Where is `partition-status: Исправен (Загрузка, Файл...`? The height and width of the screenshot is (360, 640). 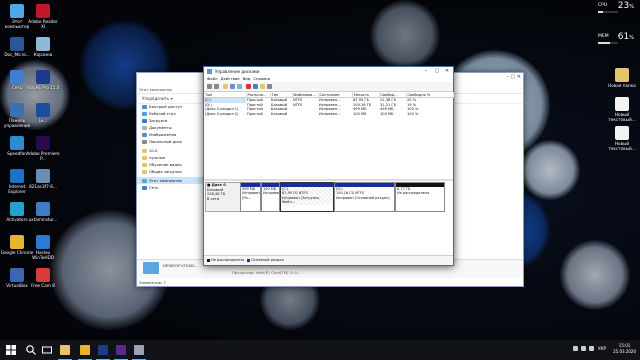
partition-status: Исправен (Загрузка, Файл... is located at coordinates (301, 200).